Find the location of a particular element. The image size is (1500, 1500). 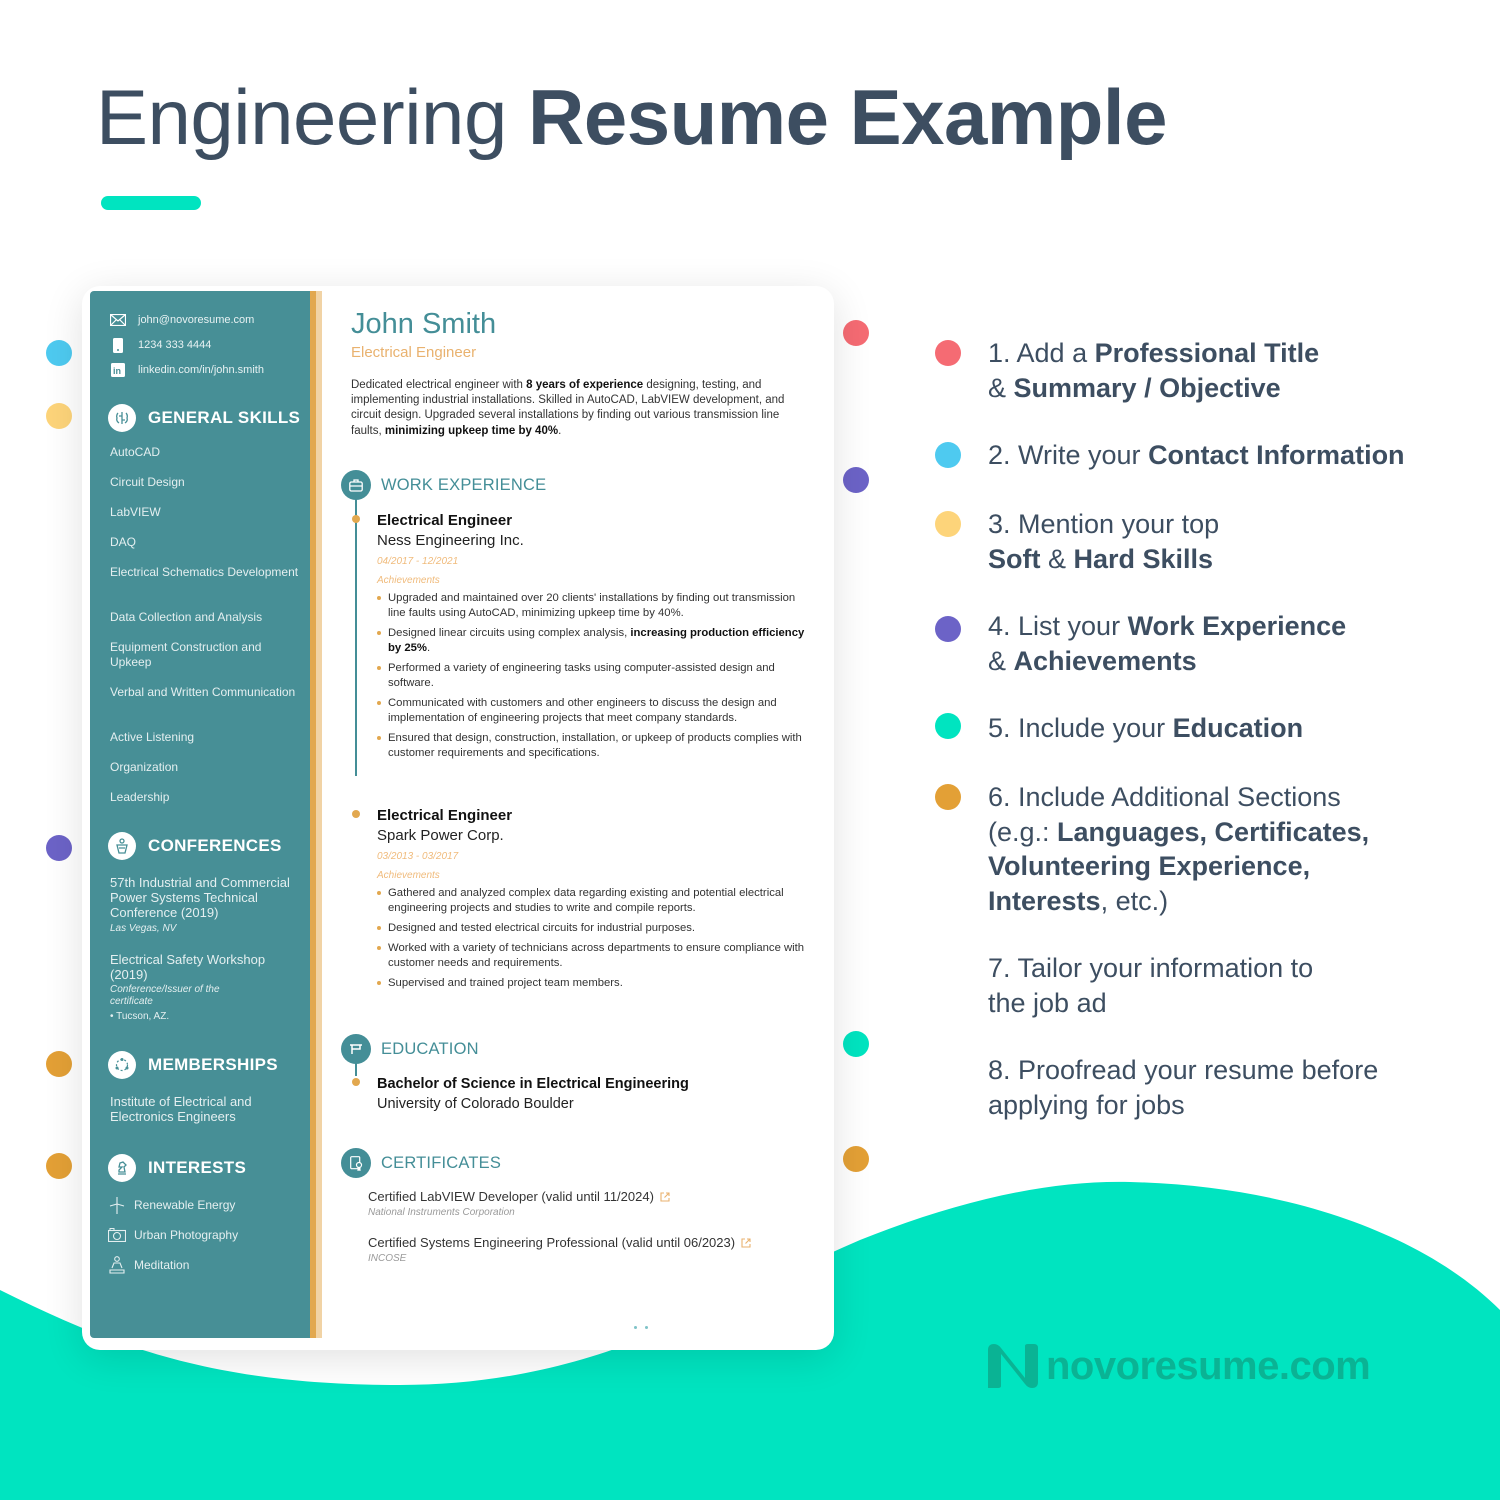

marker-dot-work is located at coordinates (856, 480).